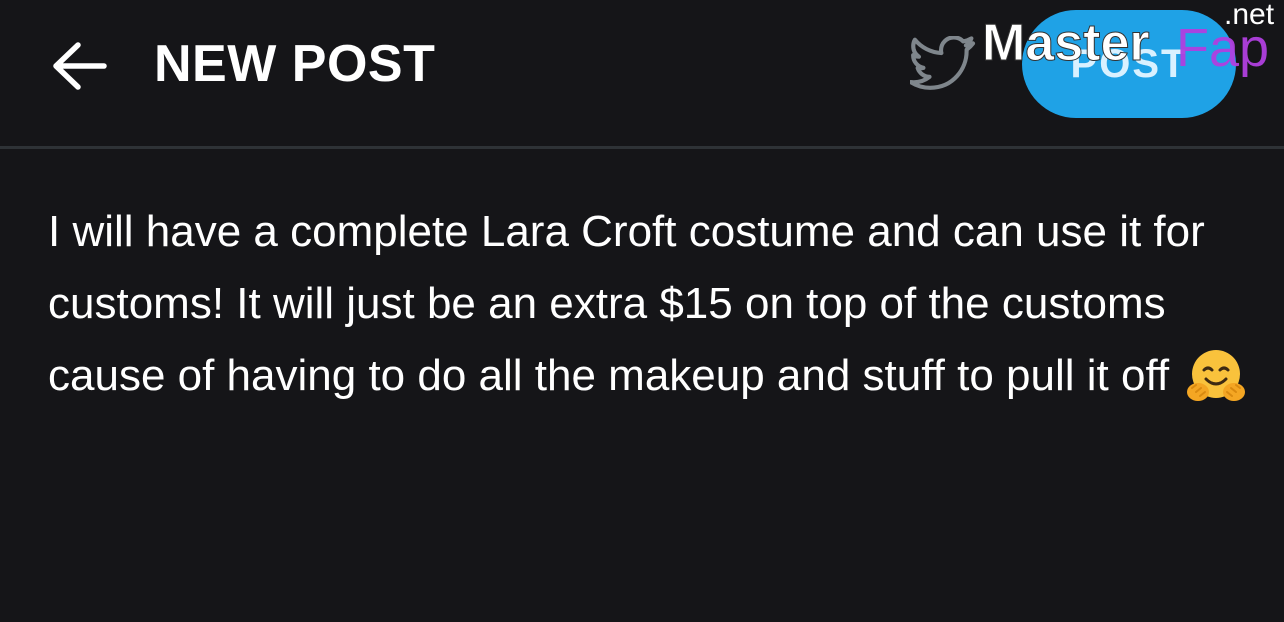  Describe the element at coordinates (1216, 387) in the screenshot. I see `hugging-face-emoji` at that location.